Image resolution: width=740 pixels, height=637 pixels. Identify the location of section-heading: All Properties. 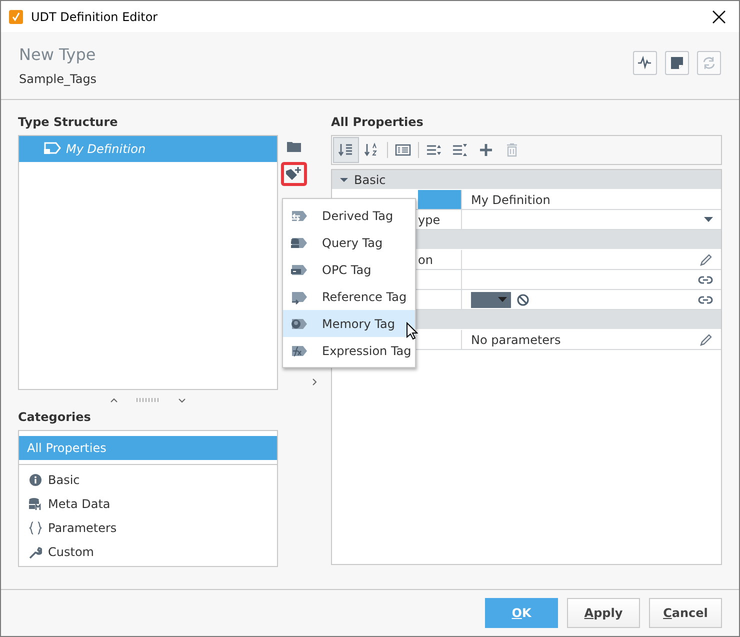
(377, 123).